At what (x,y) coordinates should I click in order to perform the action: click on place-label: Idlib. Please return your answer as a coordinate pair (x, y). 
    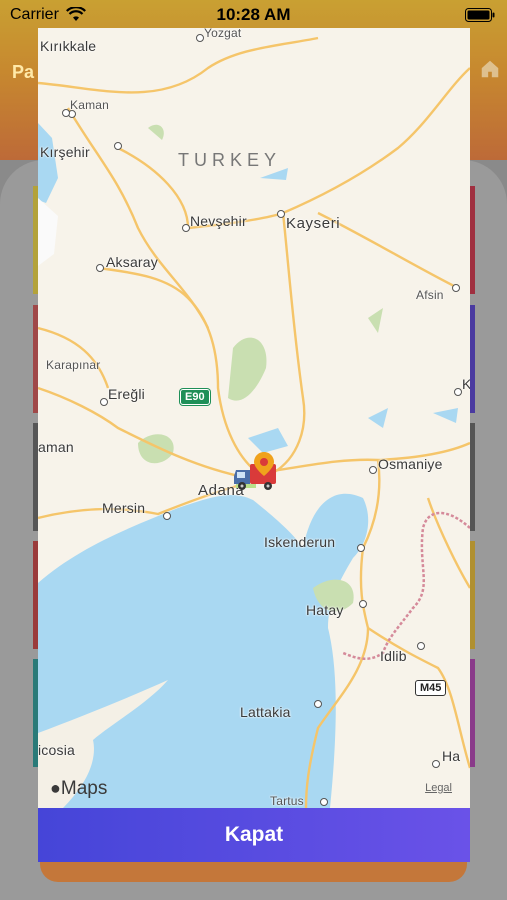
    Looking at the image, I should click on (393, 656).